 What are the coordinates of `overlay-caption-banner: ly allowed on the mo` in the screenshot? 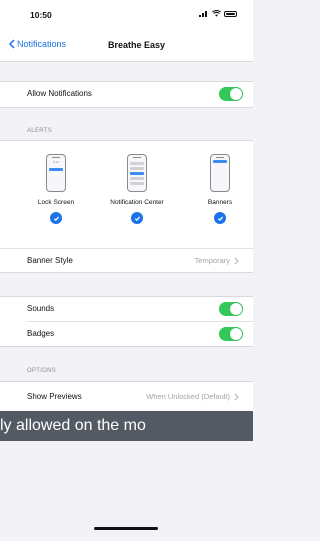 It's located at (126, 426).